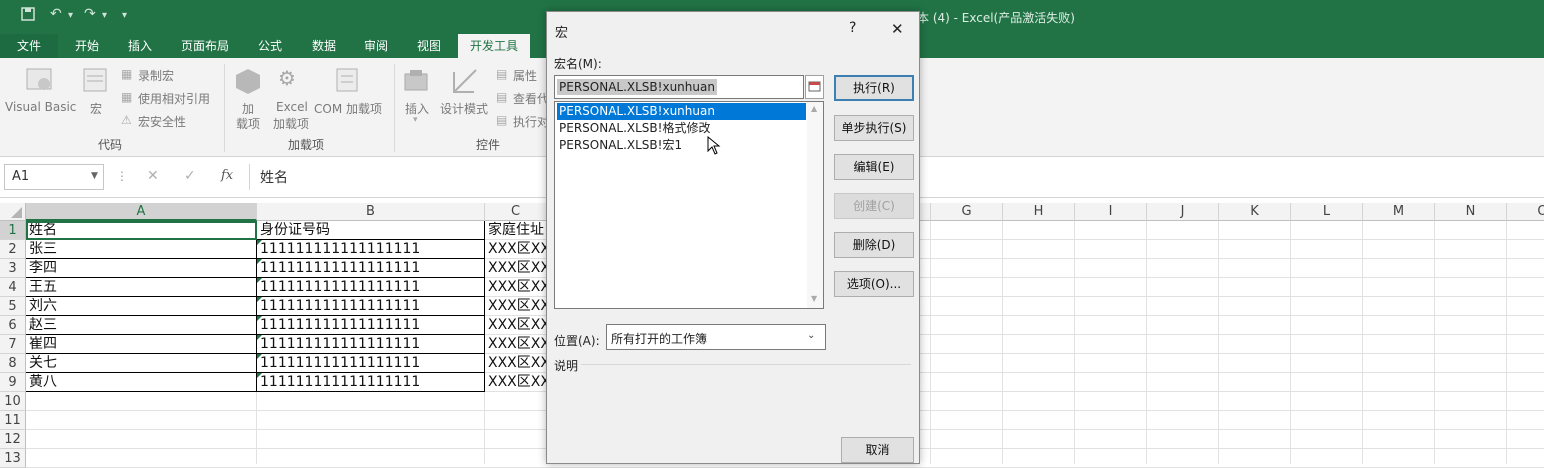  Describe the element at coordinates (29, 46) in the screenshot. I see `tab-file: 文件` at that location.